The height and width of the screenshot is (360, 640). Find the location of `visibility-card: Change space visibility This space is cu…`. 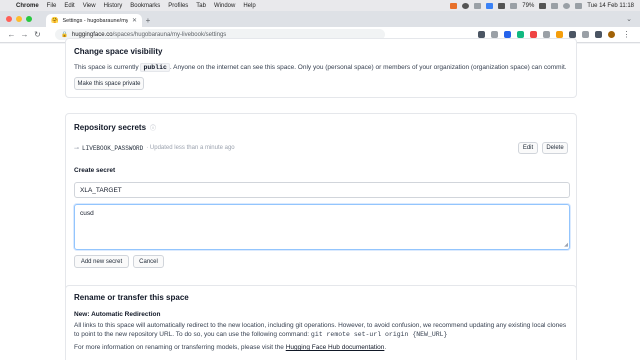

visibility-card: Change space visibility This space is cu… is located at coordinates (321, 68).